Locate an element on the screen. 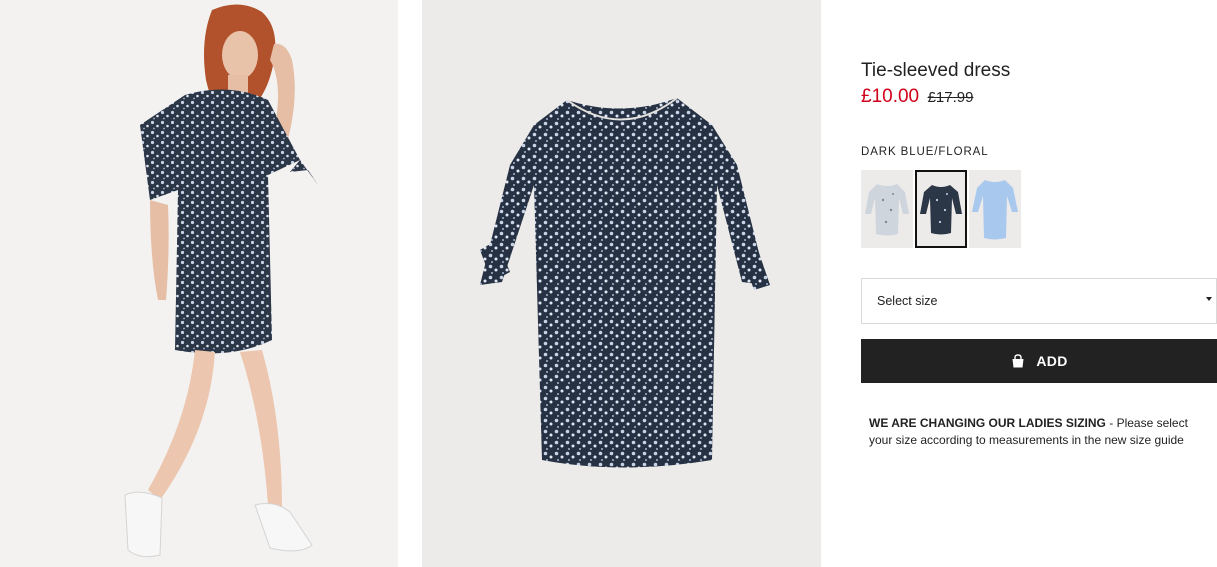 This screenshot has width=1217, height=567. swatch-light-blue is located at coordinates (995, 209).